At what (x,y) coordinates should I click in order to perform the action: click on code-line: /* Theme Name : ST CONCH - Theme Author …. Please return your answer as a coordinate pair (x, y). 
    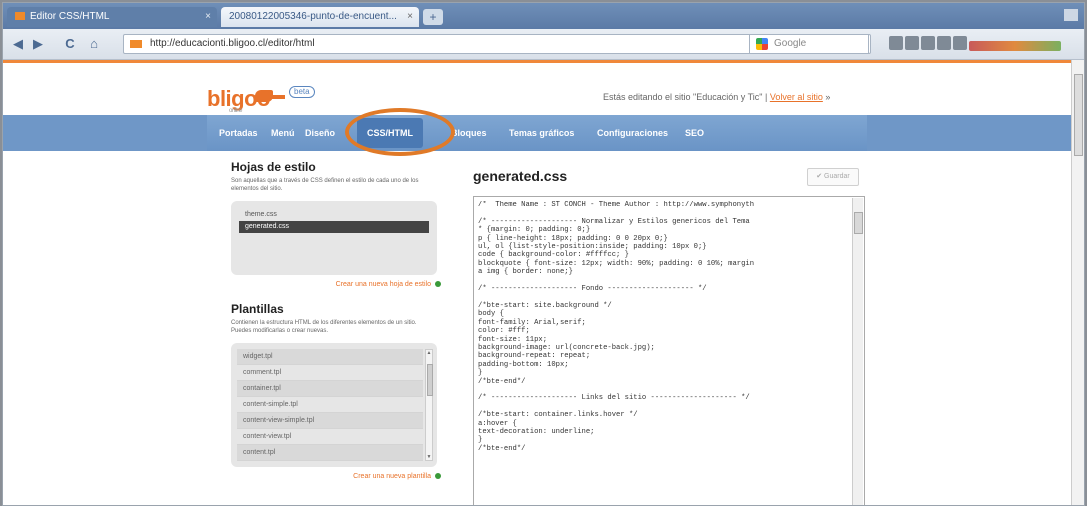
    Looking at the image, I should click on (664, 205).